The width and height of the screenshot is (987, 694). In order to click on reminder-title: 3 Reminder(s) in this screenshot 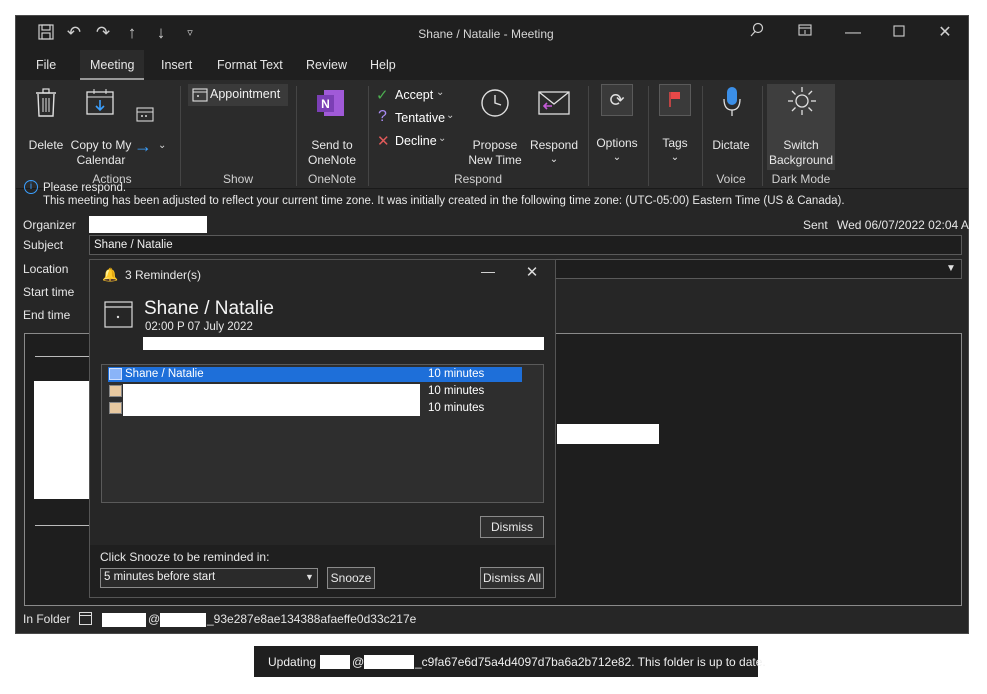, I will do `click(163, 275)`.